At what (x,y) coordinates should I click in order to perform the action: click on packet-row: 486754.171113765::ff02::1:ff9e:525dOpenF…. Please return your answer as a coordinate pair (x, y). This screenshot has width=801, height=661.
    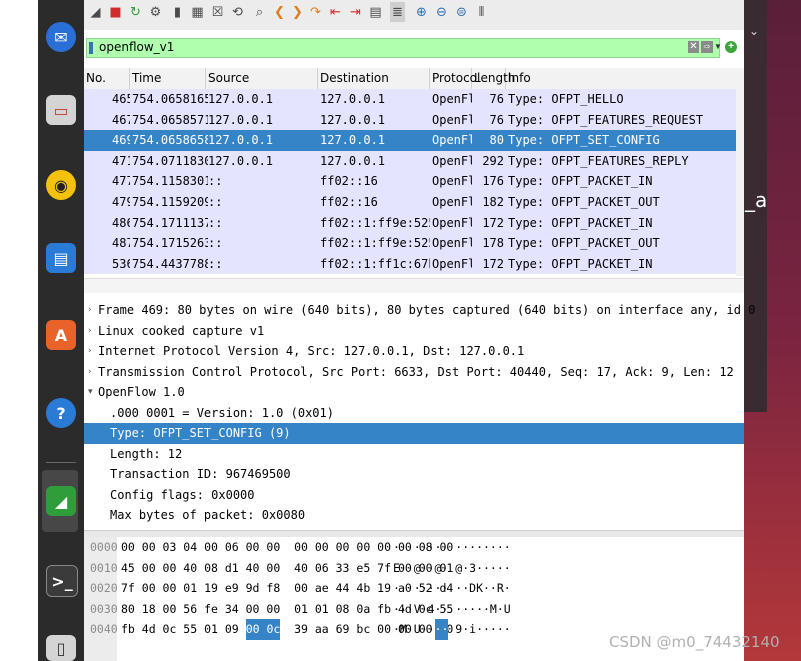
    Looking at the image, I should click on (410, 223).